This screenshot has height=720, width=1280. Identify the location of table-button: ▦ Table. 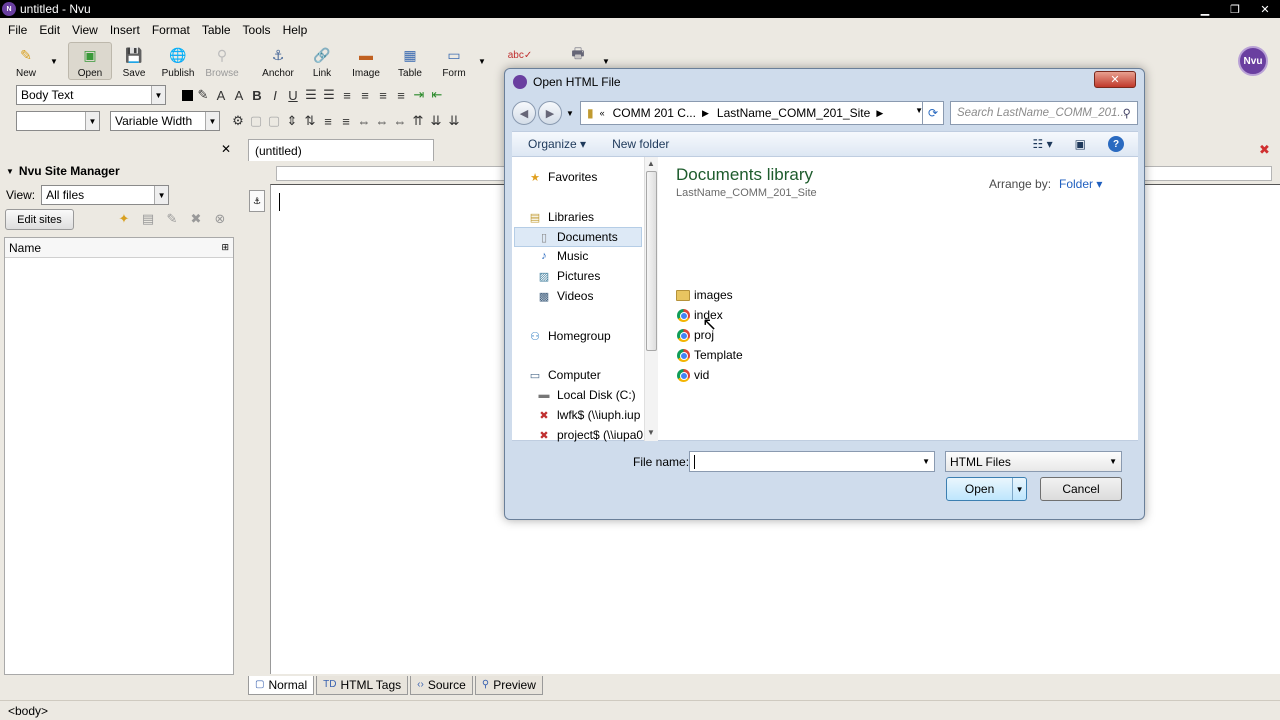
(410, 61).